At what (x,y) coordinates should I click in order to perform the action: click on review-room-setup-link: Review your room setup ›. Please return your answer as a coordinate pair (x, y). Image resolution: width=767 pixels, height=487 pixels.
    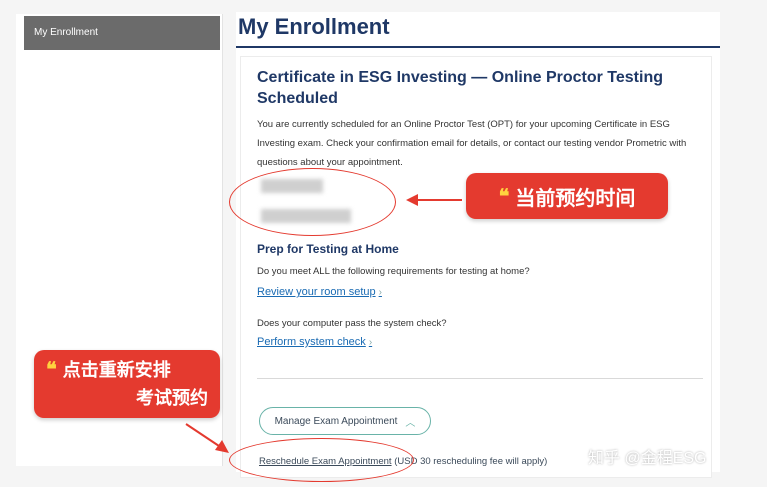
    Looking at the image, I should click on (319, 292).